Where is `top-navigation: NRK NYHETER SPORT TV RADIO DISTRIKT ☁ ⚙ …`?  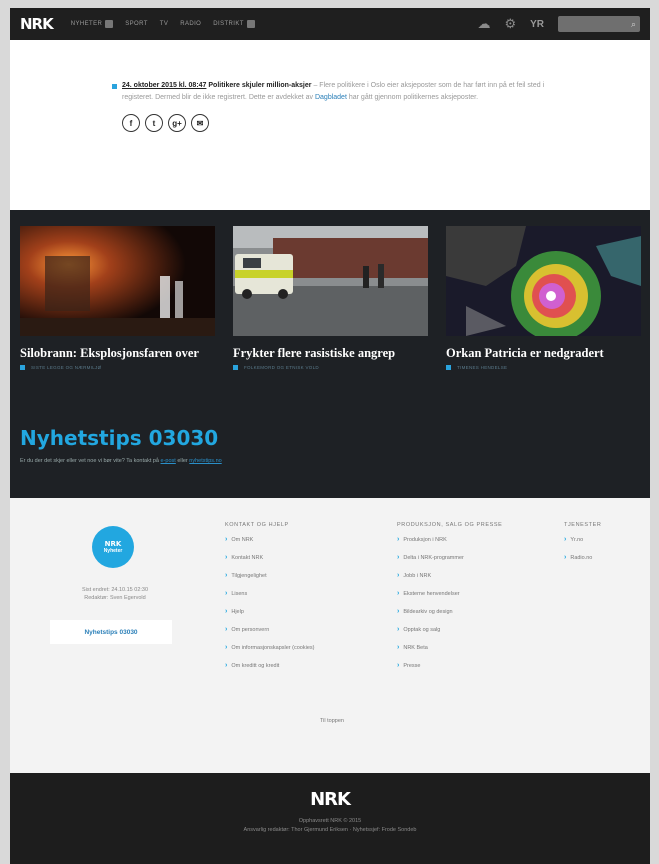
top-navigation: NRK NYHETER SPORT TV RADIO DISTRIKT ☁ ⚙ … is located at coordinates (330, 24).